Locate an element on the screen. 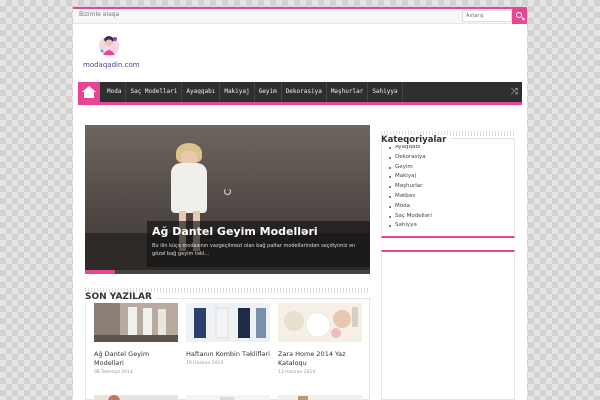 The image size is (600, 400). top-bar: Bizimle əlaqə is located at coordinates (300, 15).